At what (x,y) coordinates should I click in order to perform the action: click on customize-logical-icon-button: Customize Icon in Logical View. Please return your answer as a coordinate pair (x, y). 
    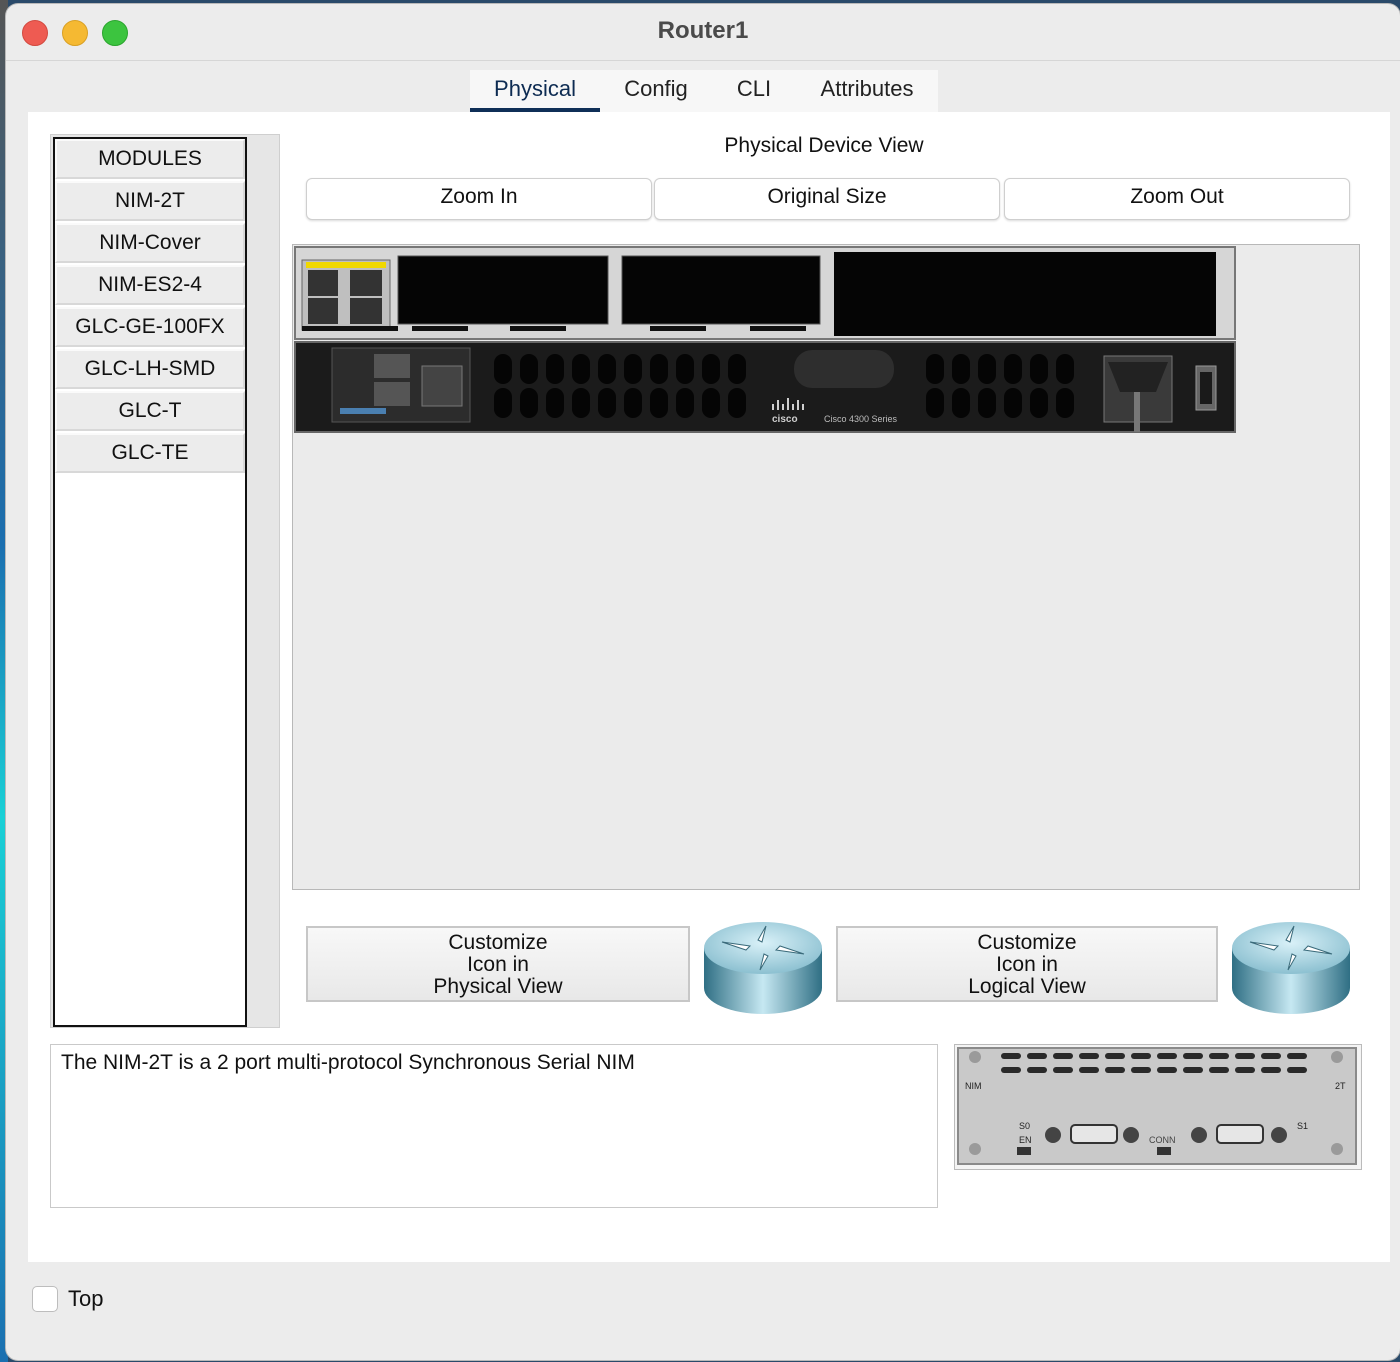
    Looking at the image, I should click on (1027, 964).